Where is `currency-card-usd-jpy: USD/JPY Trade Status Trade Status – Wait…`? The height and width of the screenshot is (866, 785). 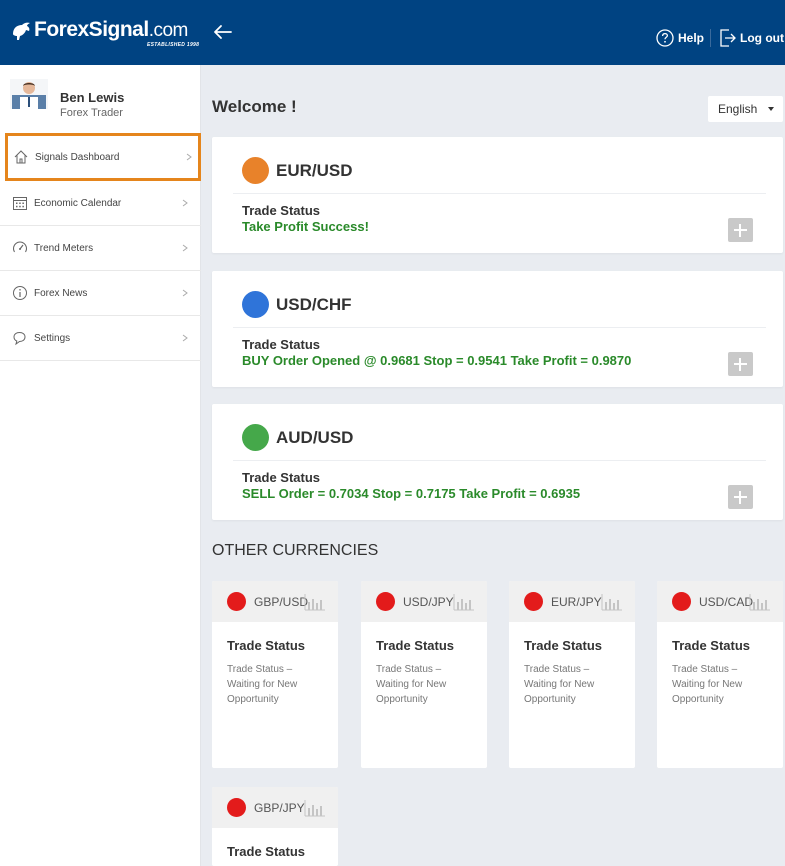
currency-card-usd-jpy: USD/JPY Trade Status Trade Status – Wait… is located at coordinates (424, 674).